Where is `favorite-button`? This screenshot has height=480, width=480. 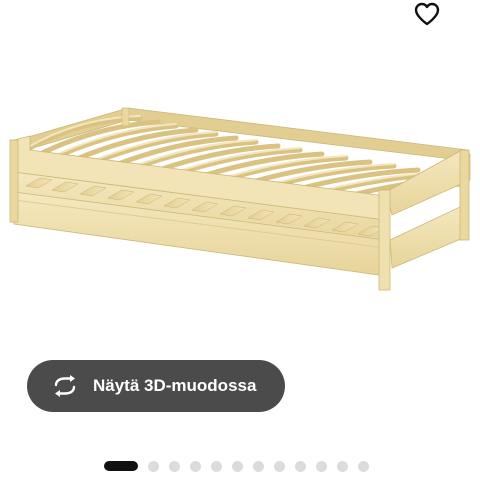 favorite-button is located at coordinates (427, 14).